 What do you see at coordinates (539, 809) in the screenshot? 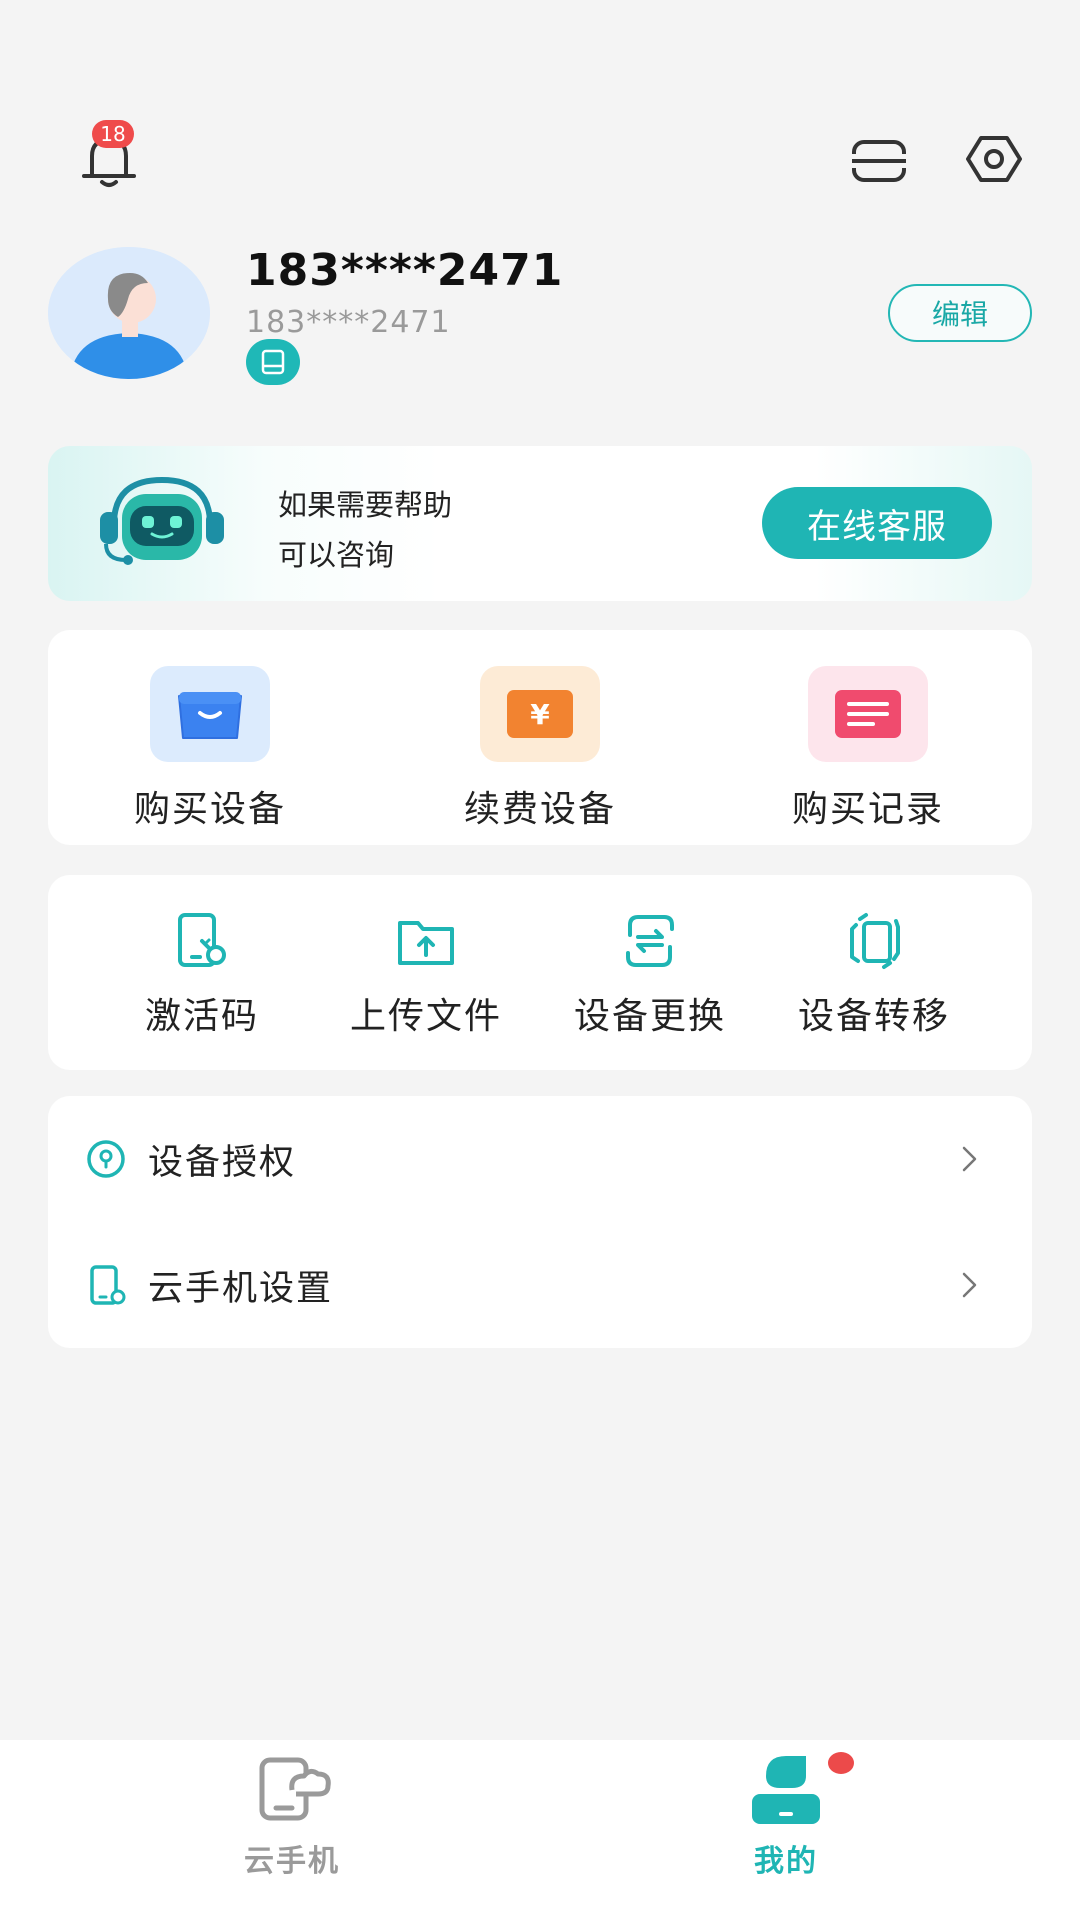
I see `renew-device-label: 续费设备` at bounding box center [539, 809].